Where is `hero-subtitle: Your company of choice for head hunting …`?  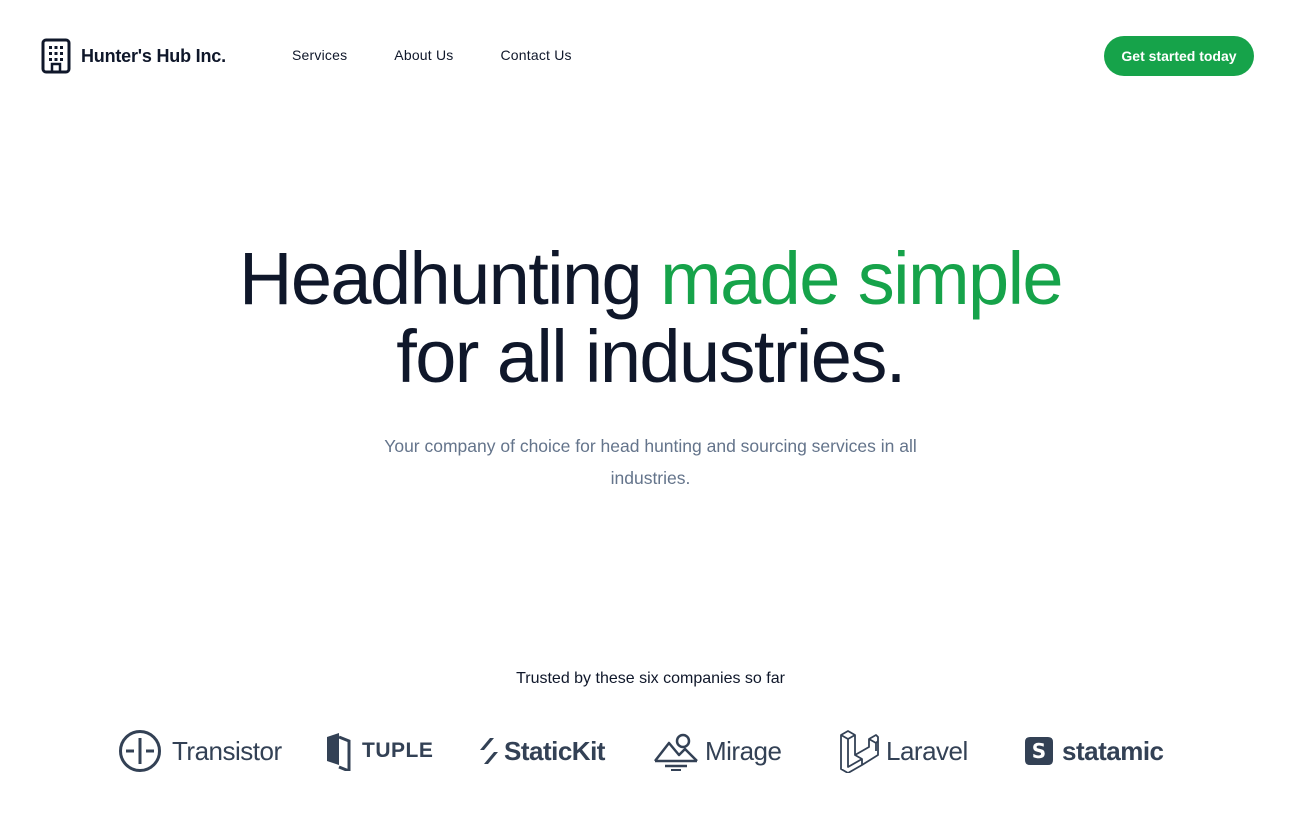 hero-subtitle: Your company of choice for head hunting … is located at coordinates (650, 462).